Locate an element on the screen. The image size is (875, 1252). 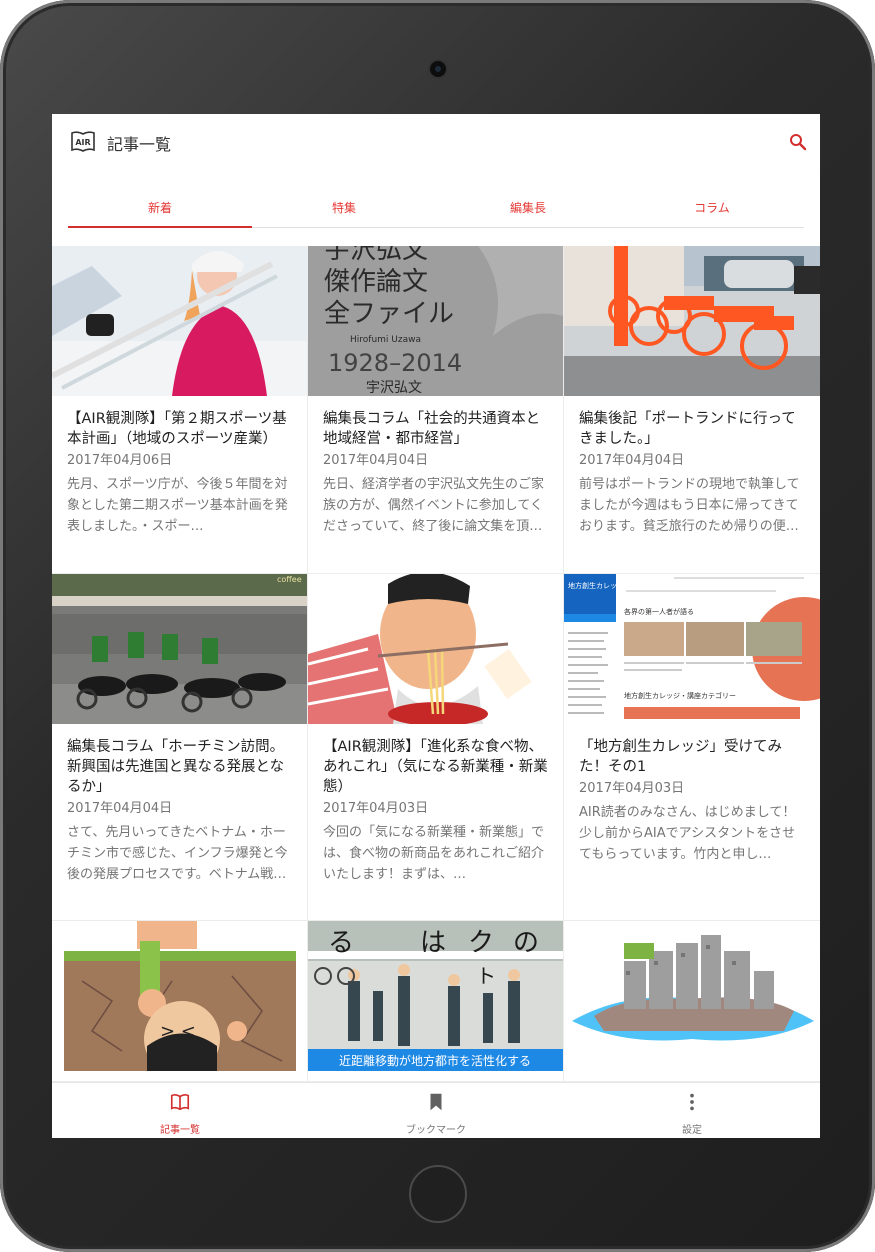
logo-icon: AIR is located at coordinates (83, 141).